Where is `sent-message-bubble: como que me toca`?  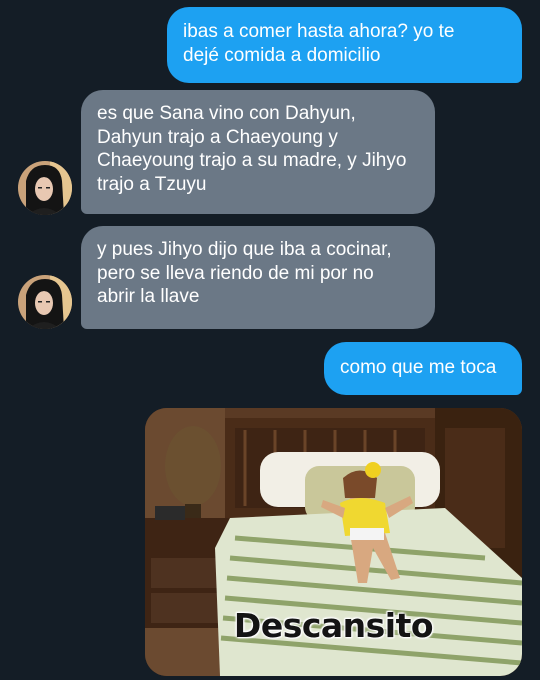
sent-message-bubble: como que me toca is located at coordinates (423, 368).